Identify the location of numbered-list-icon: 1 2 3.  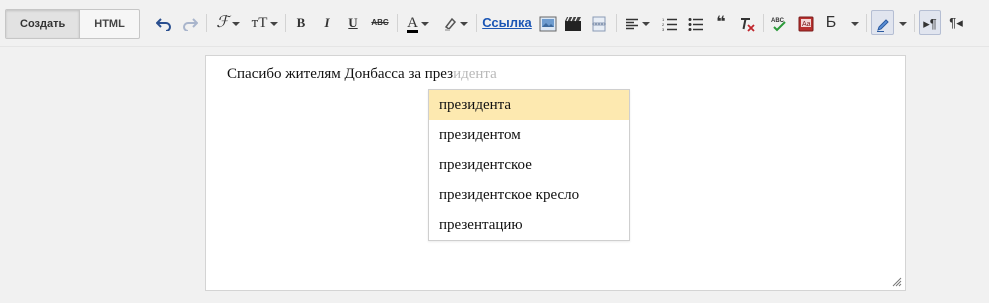
(669, 24).